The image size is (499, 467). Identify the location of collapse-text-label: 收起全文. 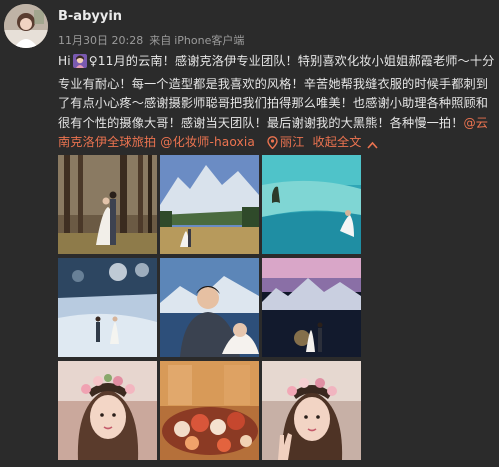
(337, 142).